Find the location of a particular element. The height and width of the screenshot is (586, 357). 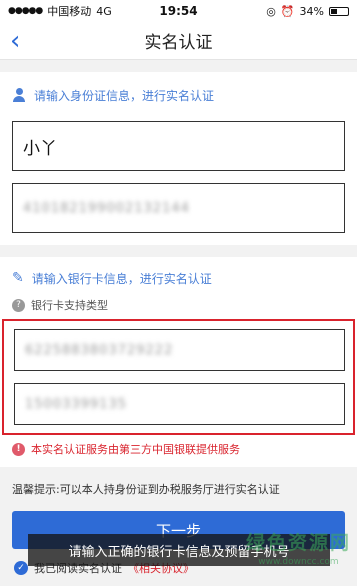

alarm-icon: ⏰ is located at coordinates (287, 11).